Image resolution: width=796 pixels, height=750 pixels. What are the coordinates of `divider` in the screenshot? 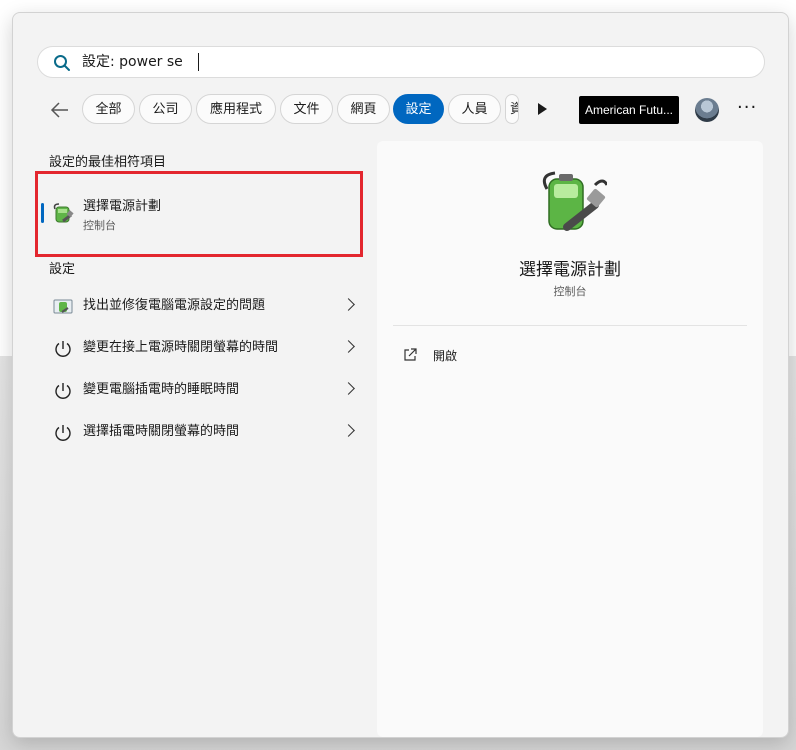 It's located at (570, 325).